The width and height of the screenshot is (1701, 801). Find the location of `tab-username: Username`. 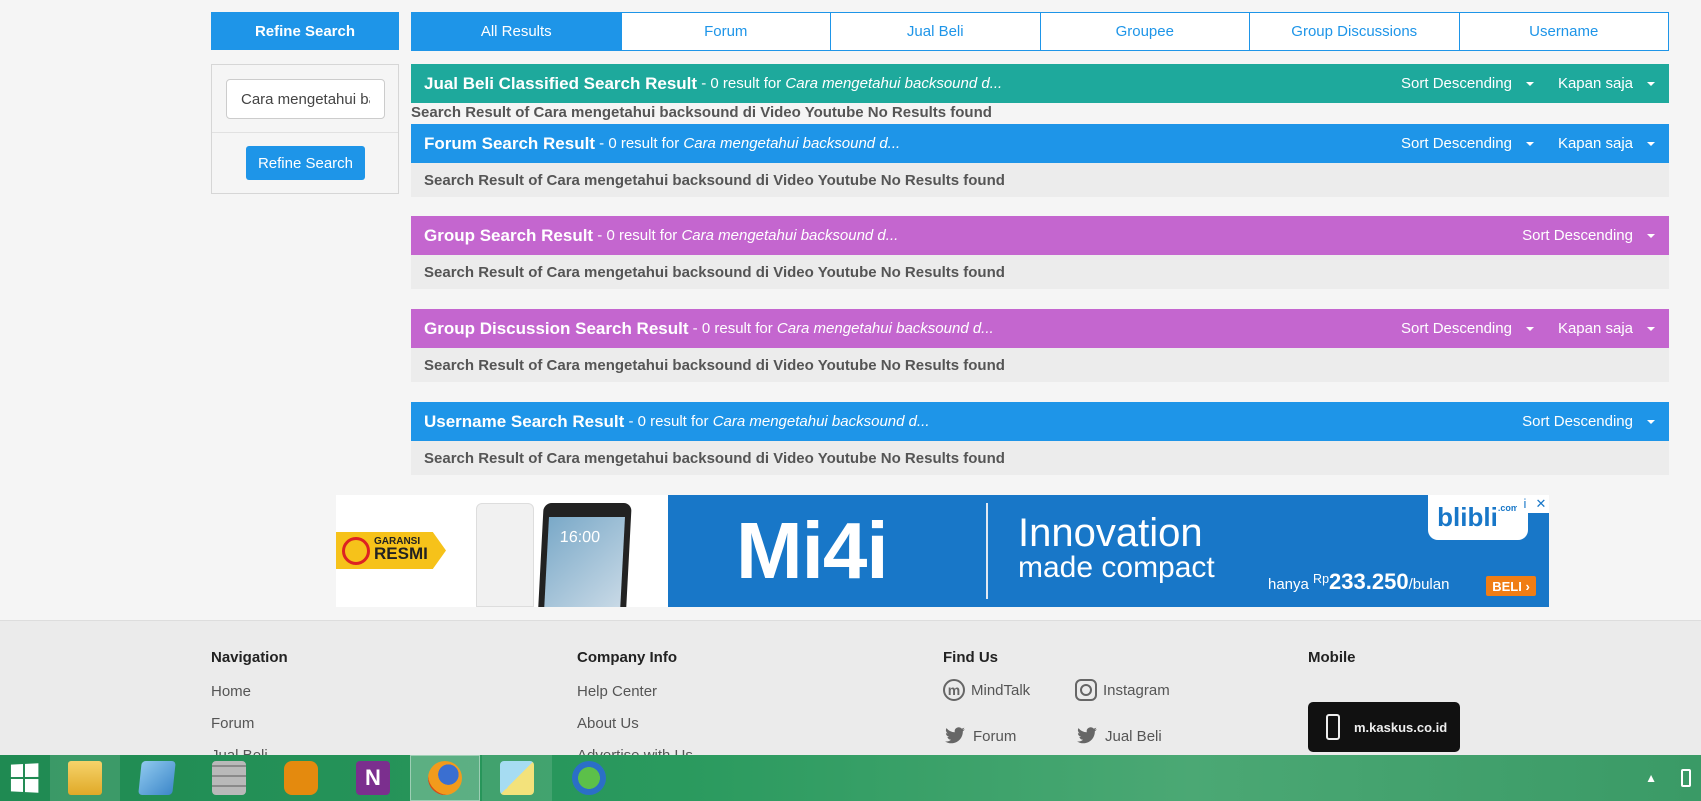

tab-username: Username is located at coordinates (1563, 31).